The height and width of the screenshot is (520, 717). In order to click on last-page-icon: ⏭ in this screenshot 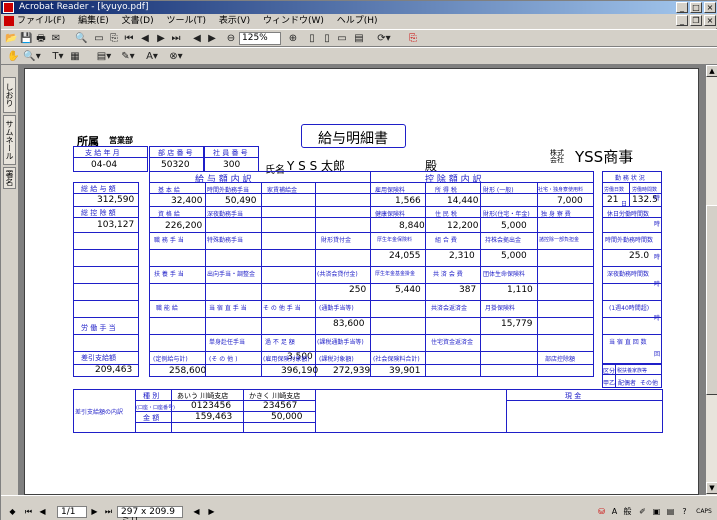, I will do `click(176, 38)`.